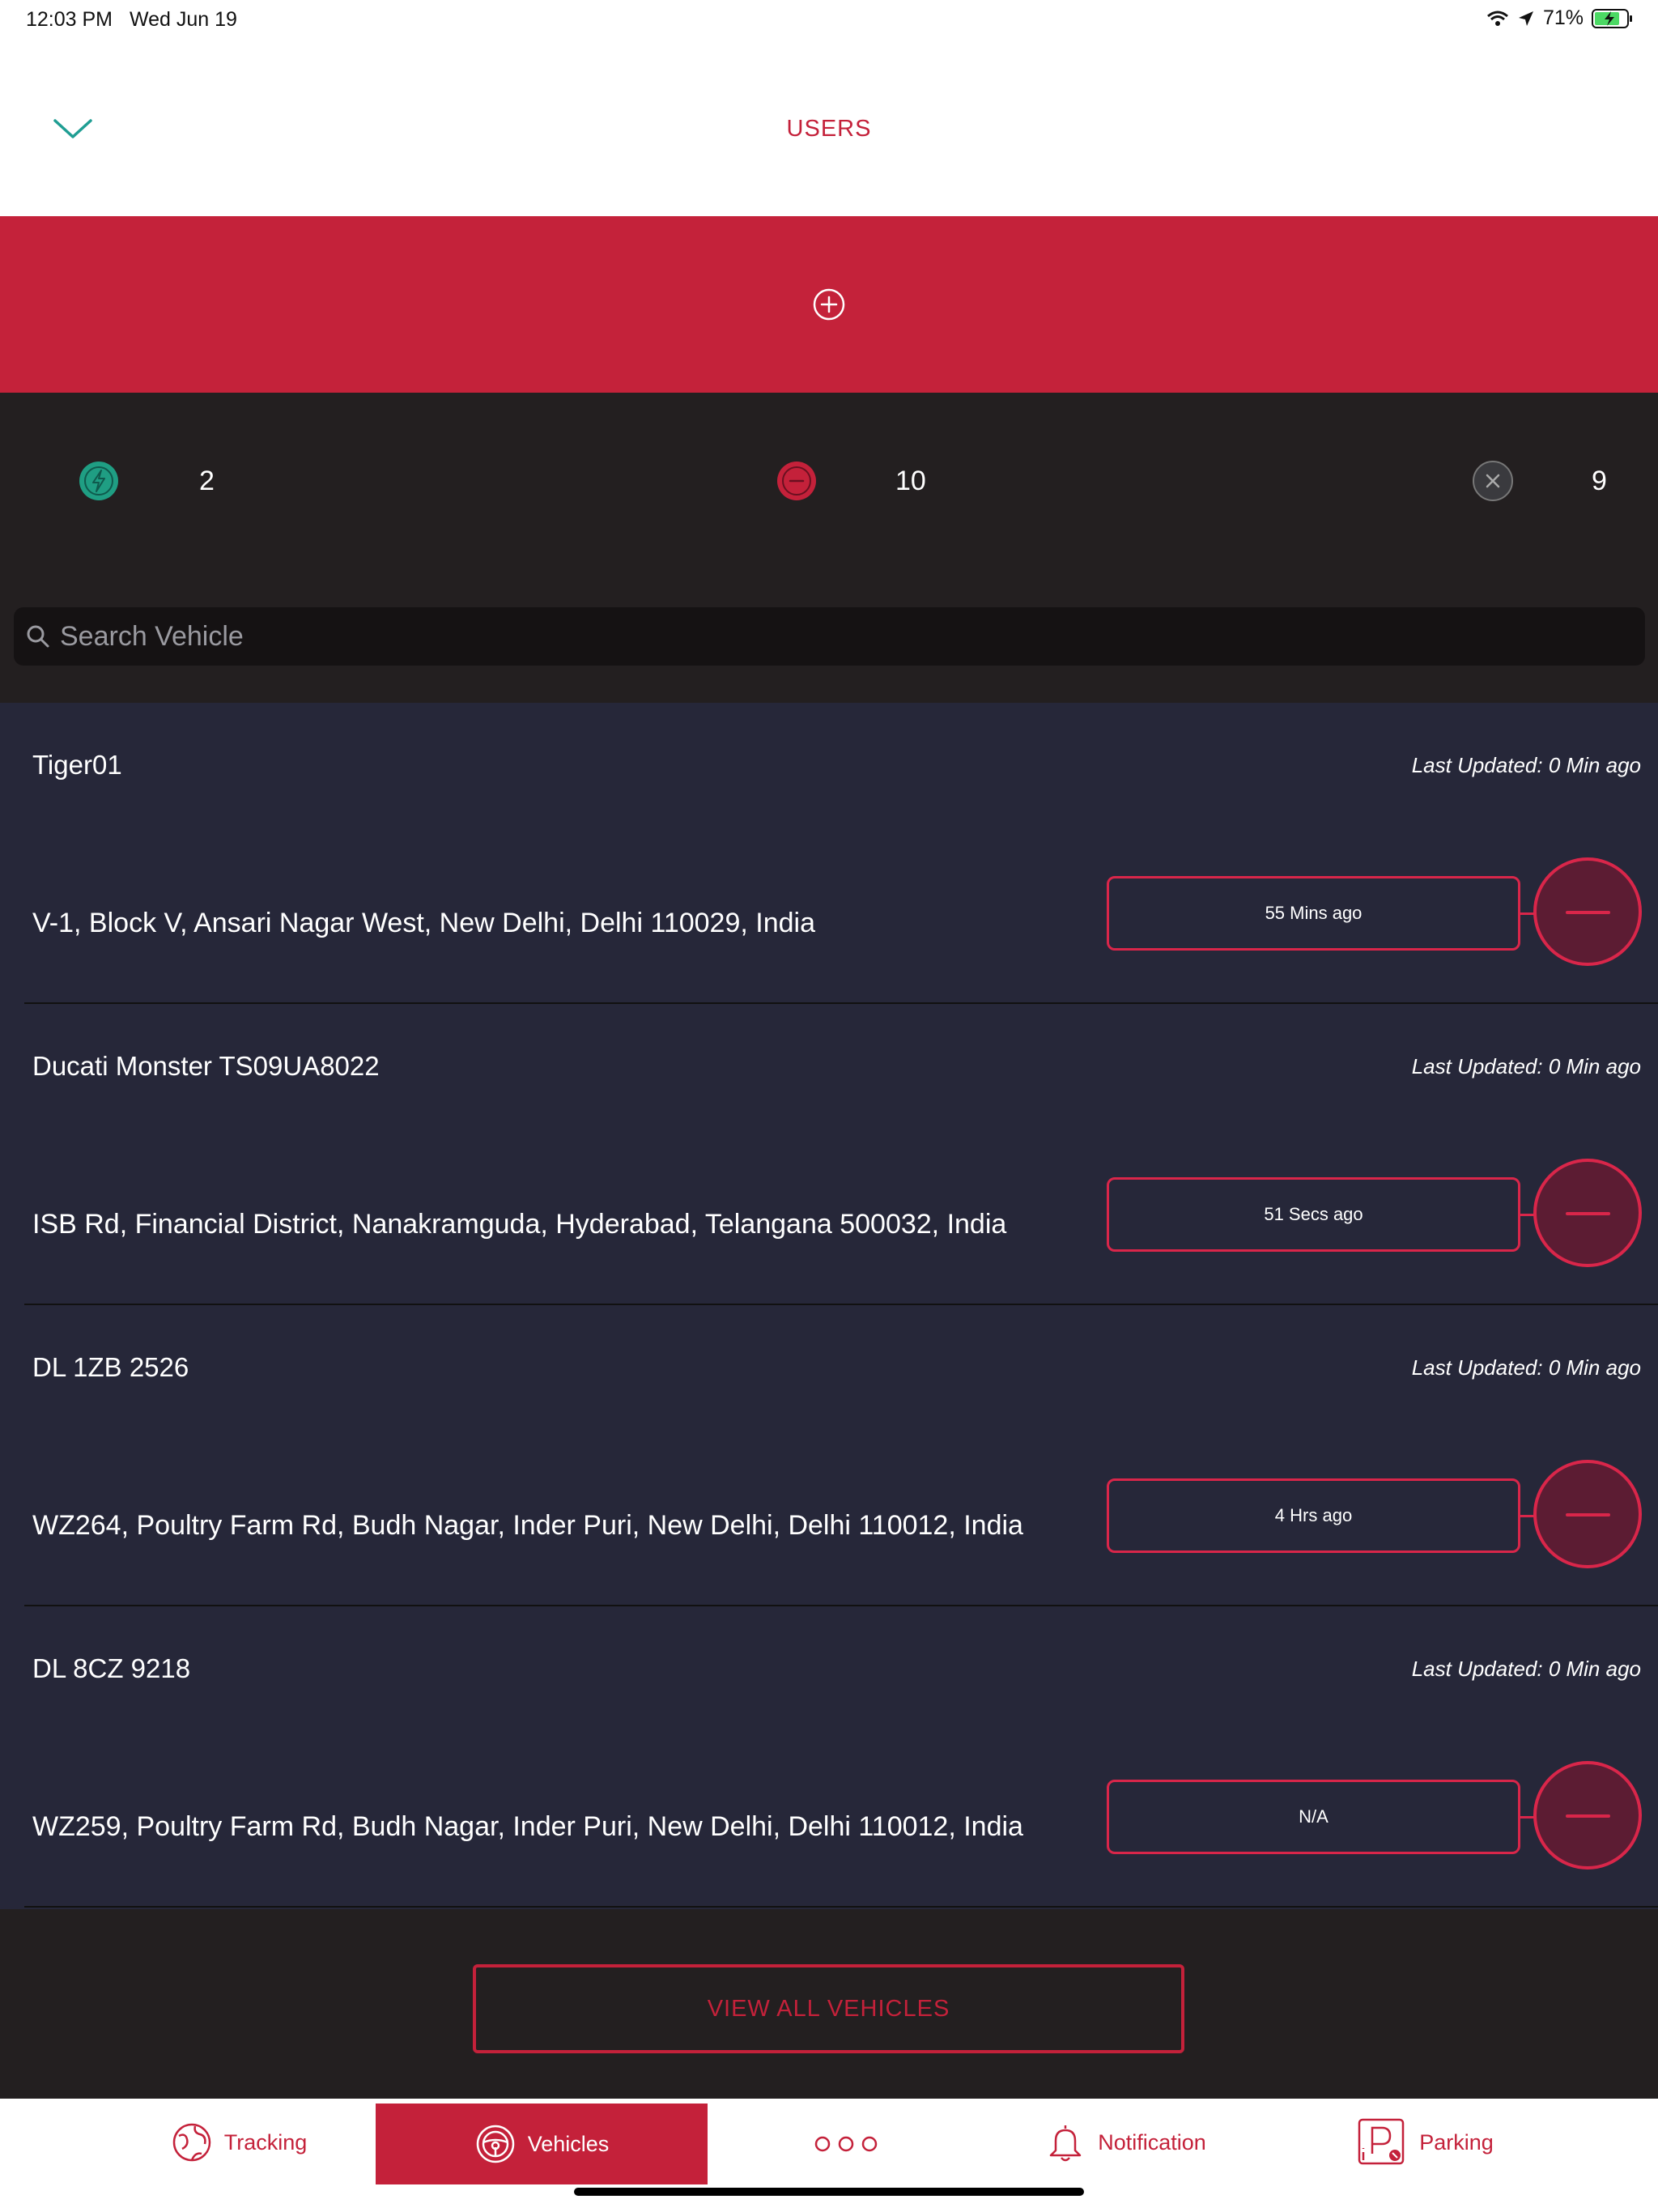 The image size is (1658, 2212). I want to click on offline-count: 9, so click(1599, 481).